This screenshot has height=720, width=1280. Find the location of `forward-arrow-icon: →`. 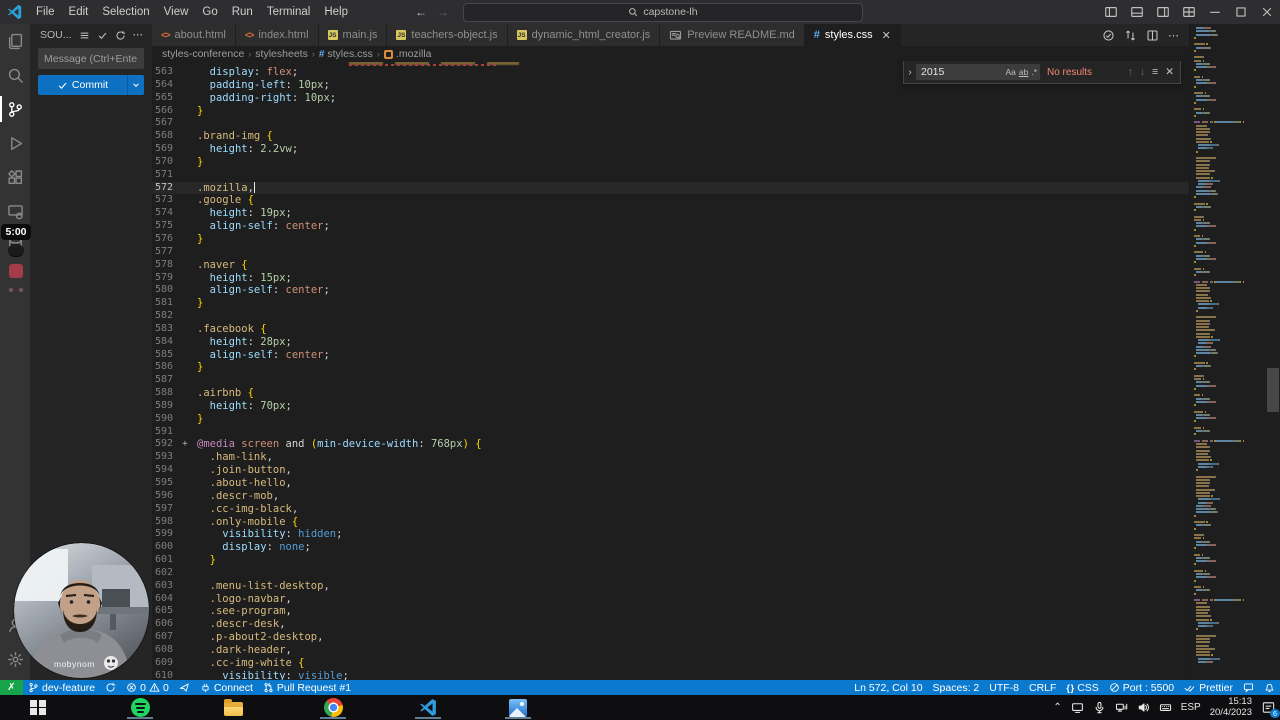

forward-arrow-icon: → is located at coordinates (443, 12).